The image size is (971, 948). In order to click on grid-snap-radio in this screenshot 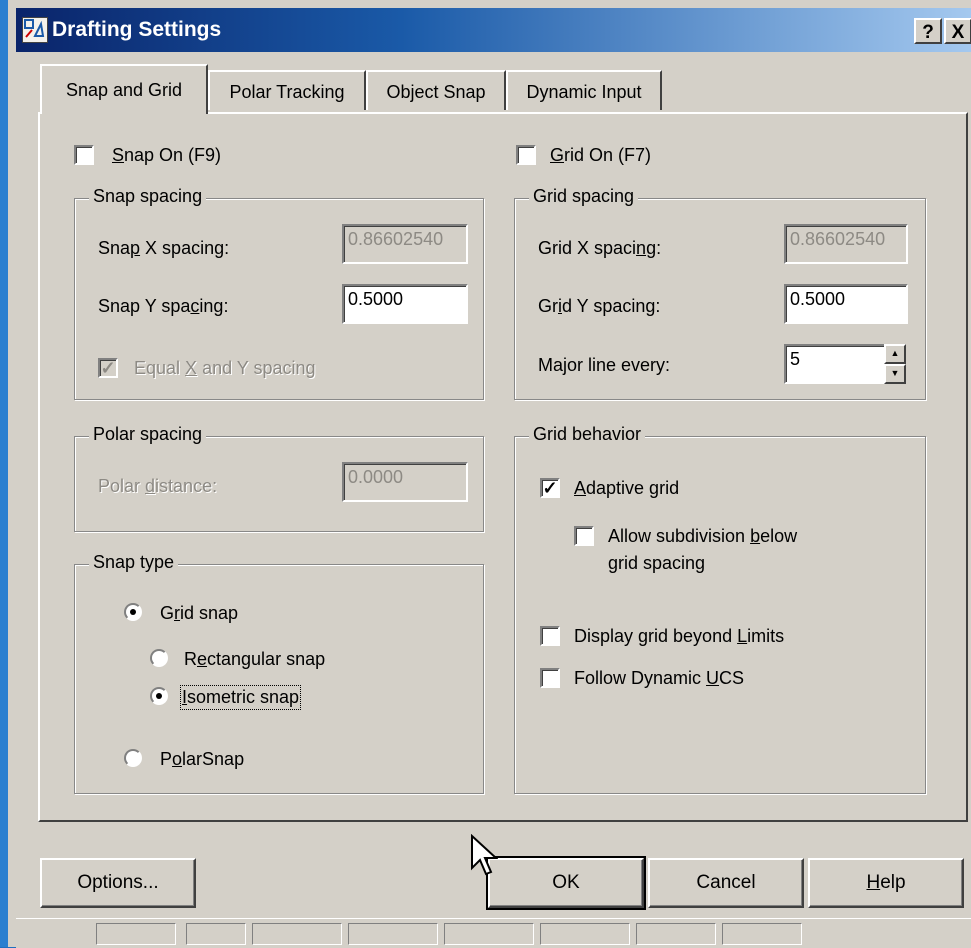, I will do `click(133, 612)`.